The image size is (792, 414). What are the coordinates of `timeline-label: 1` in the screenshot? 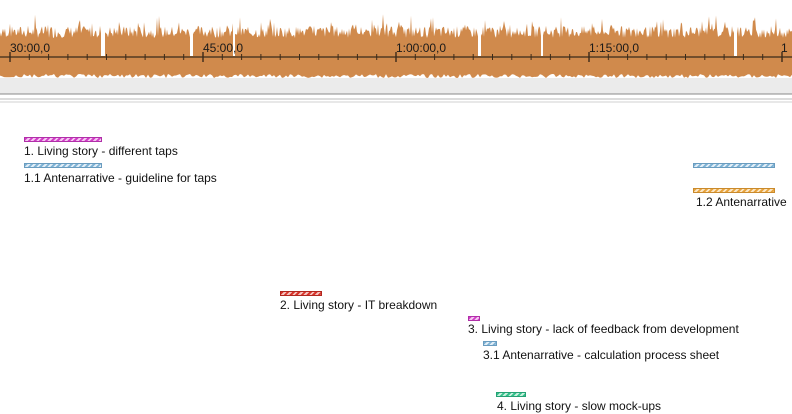 It's located at (784, 48).